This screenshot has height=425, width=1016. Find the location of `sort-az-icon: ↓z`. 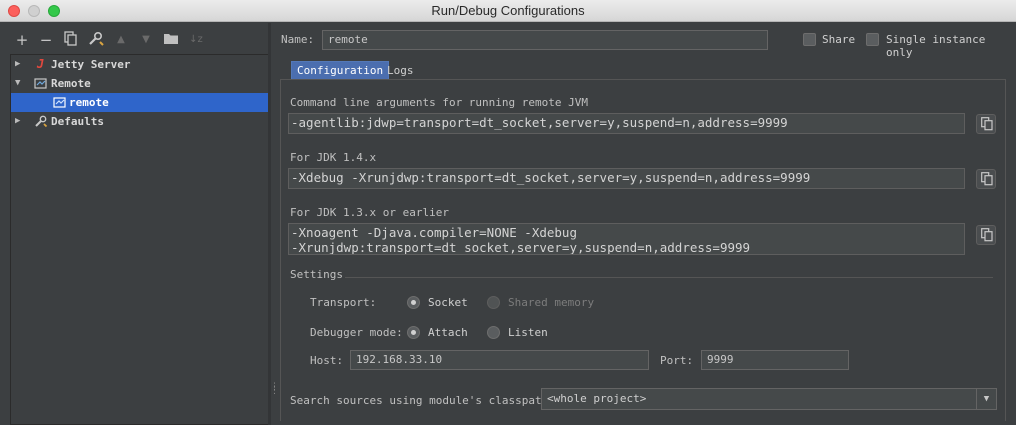

sort-az-icon: ↓z is located at coordinates (196, 40).